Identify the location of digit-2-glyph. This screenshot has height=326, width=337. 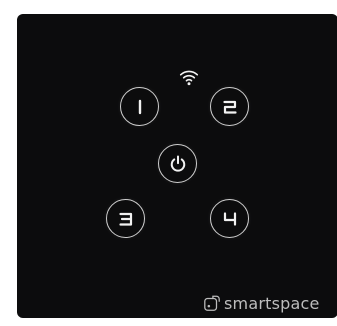
(229, 107).